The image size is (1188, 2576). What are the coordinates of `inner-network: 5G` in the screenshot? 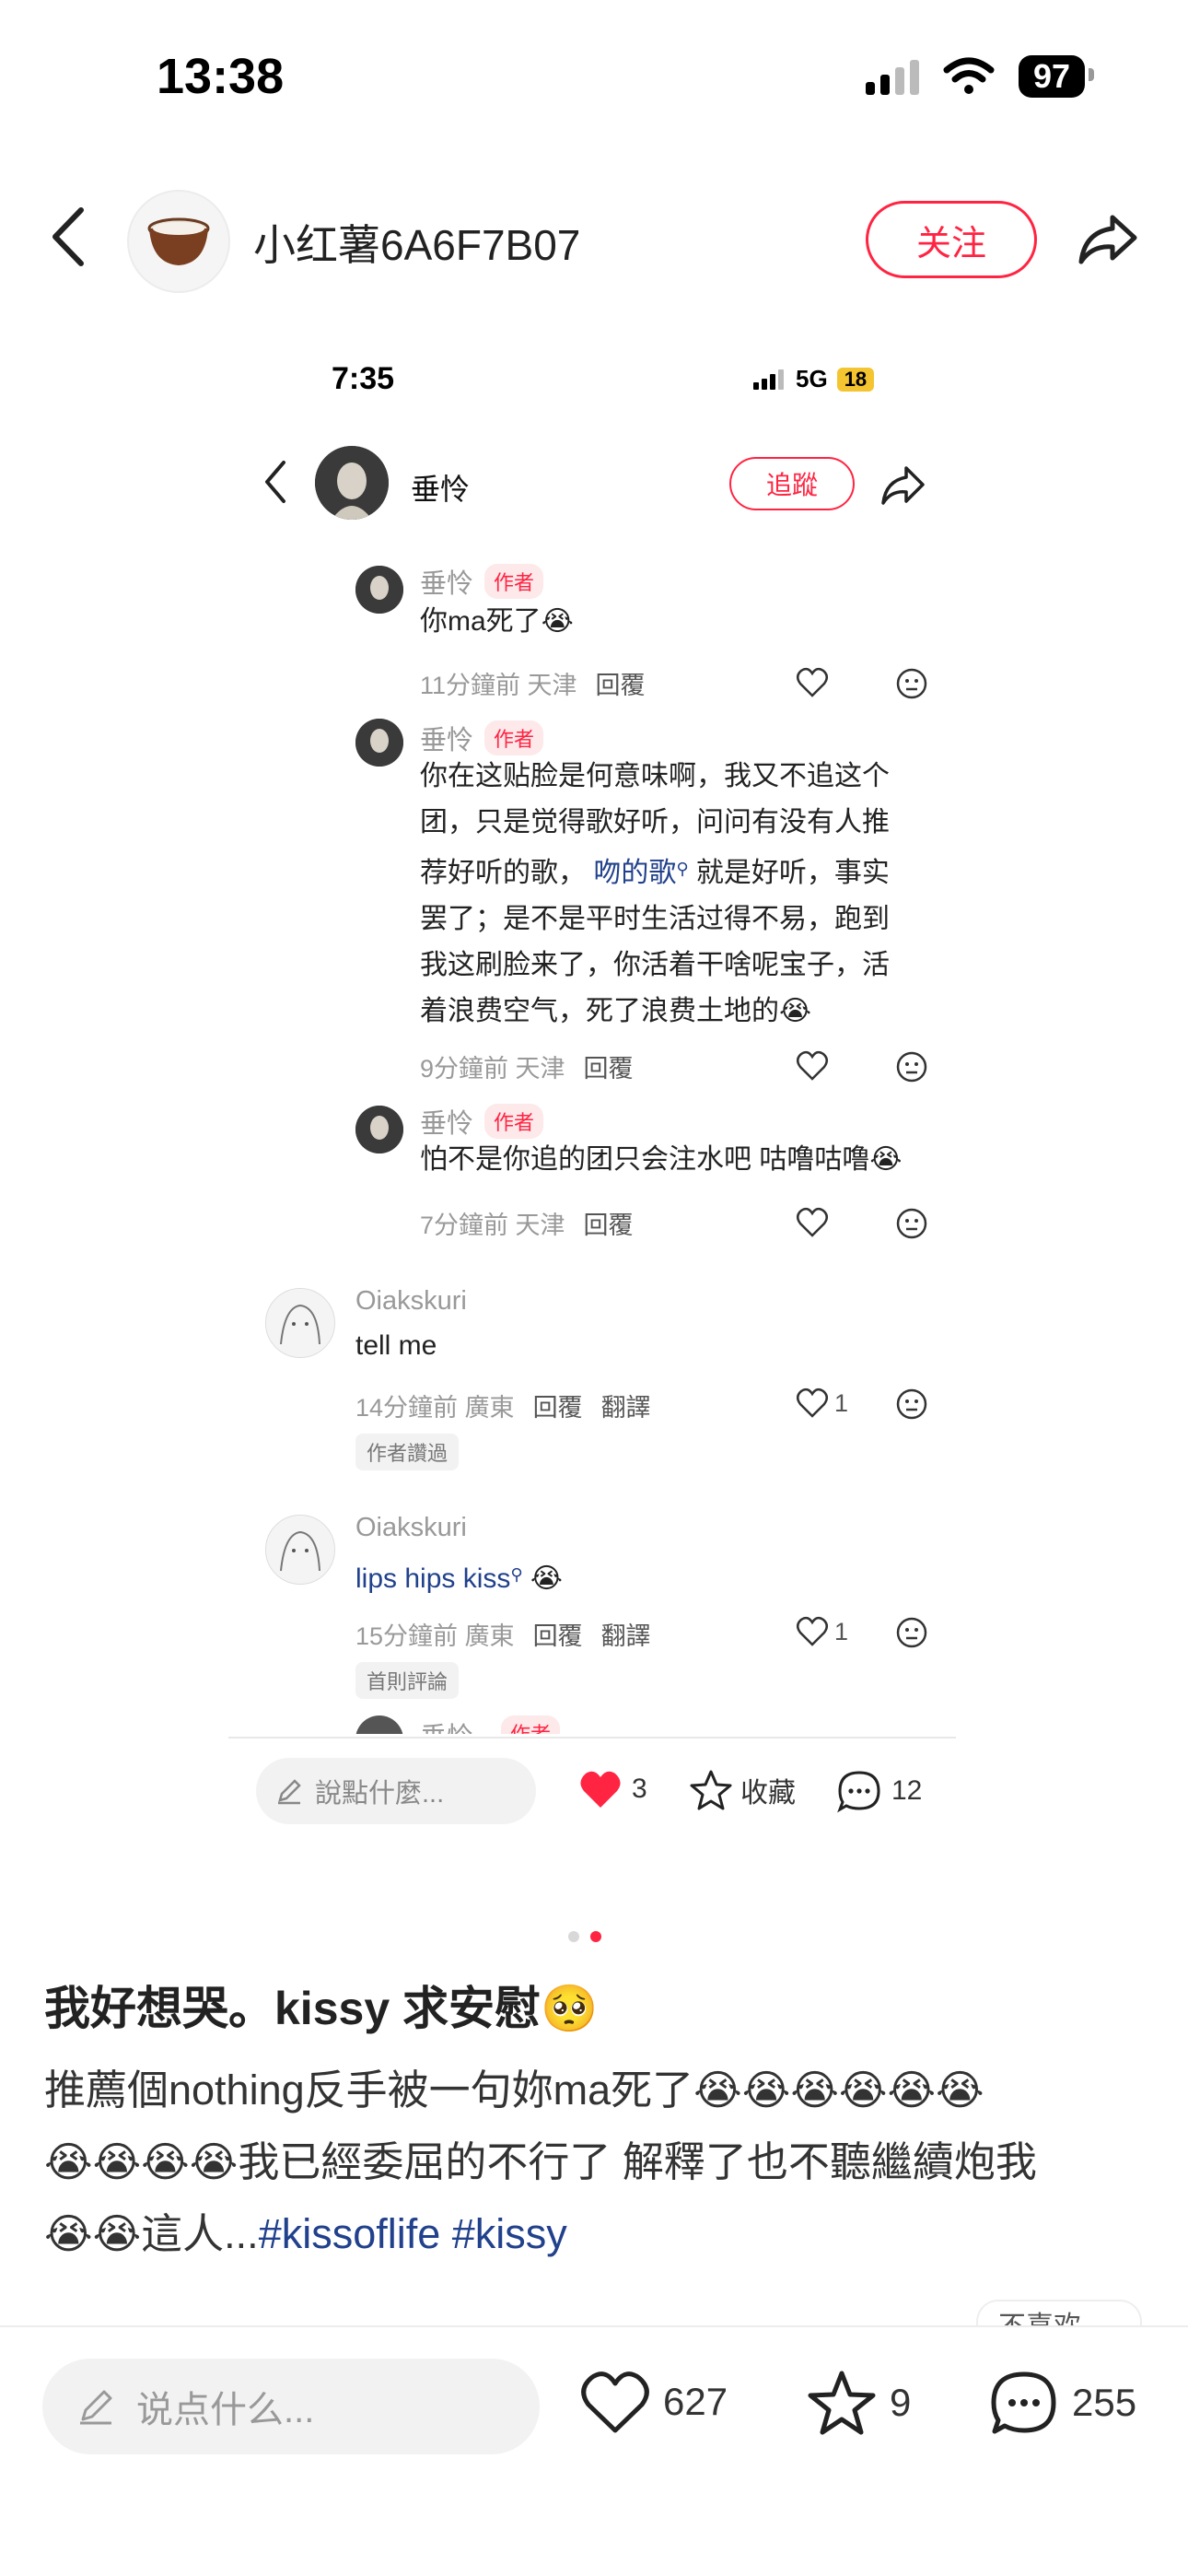 It's located at (812, 378).